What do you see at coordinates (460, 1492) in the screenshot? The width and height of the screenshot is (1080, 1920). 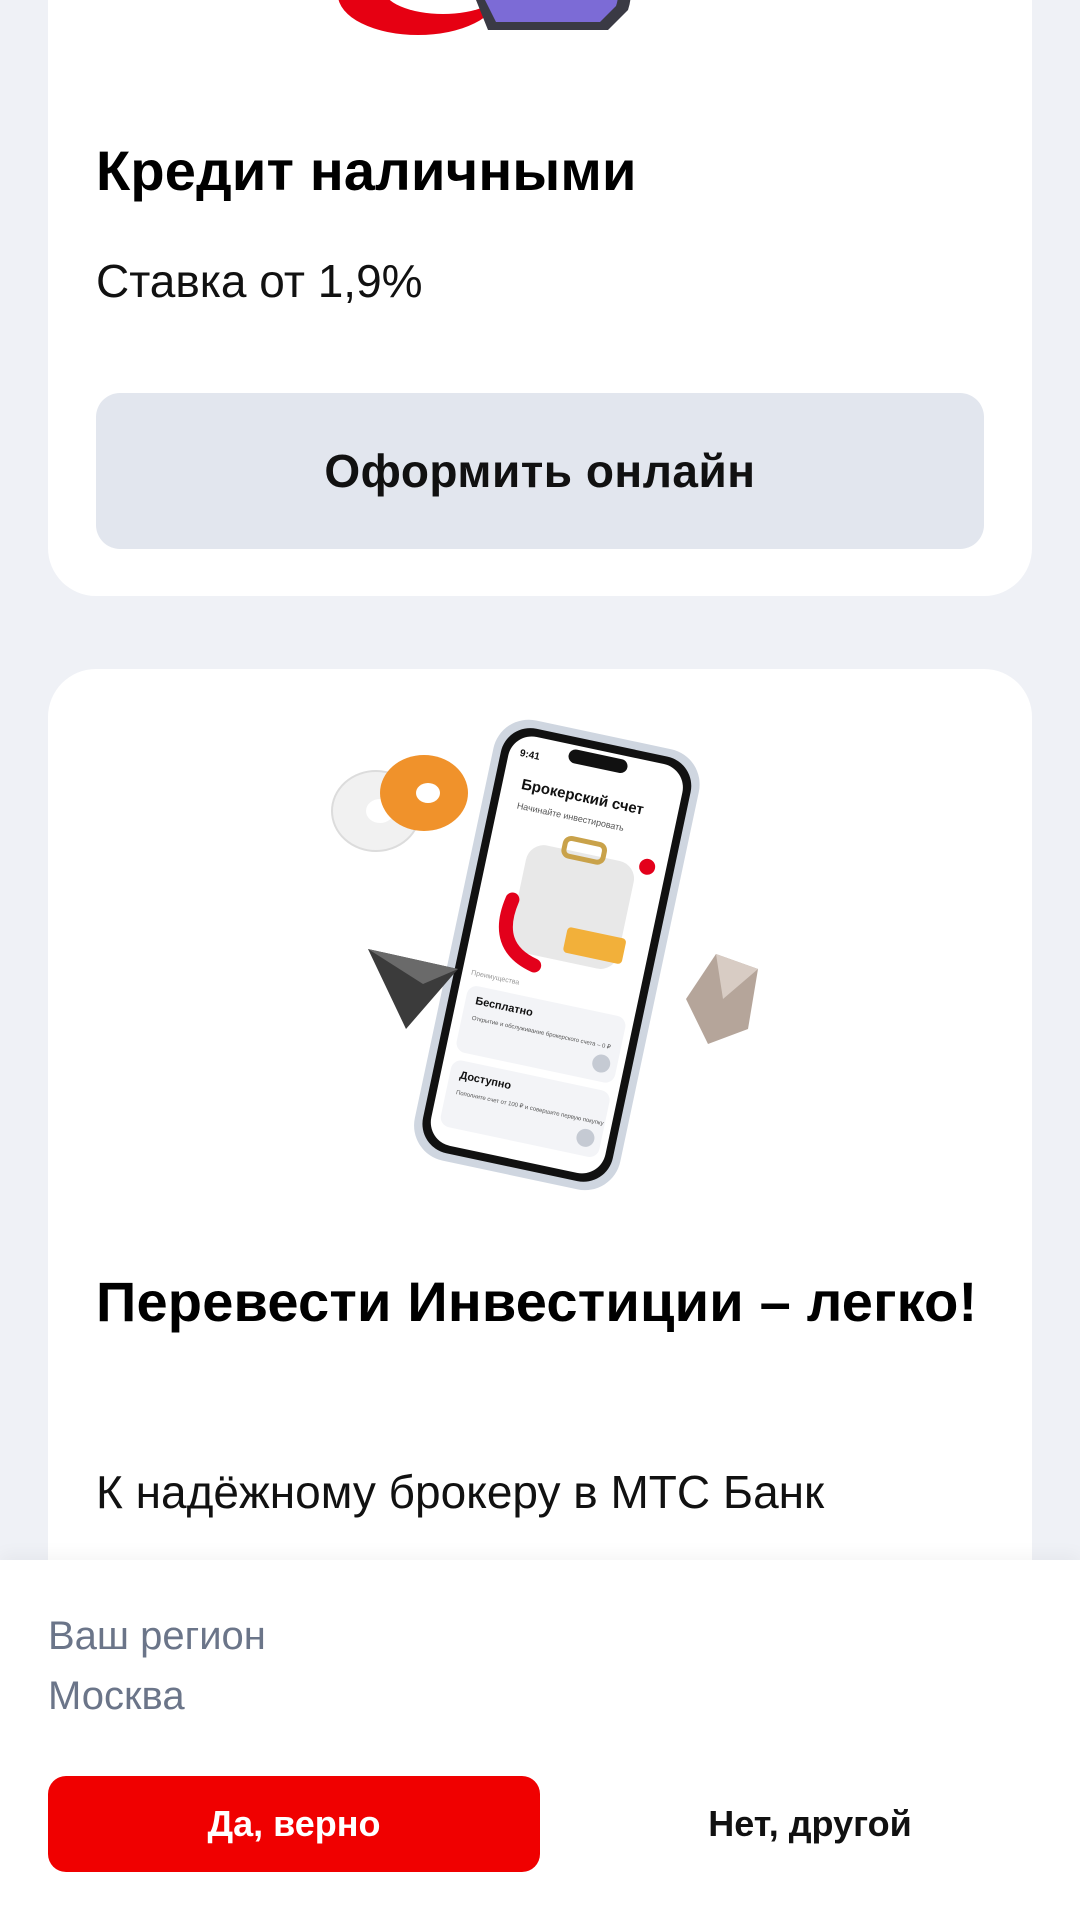 I see `investments-subtitle: К надёжному брокеру в МТС Банк` at bounding box center [460, 1492].